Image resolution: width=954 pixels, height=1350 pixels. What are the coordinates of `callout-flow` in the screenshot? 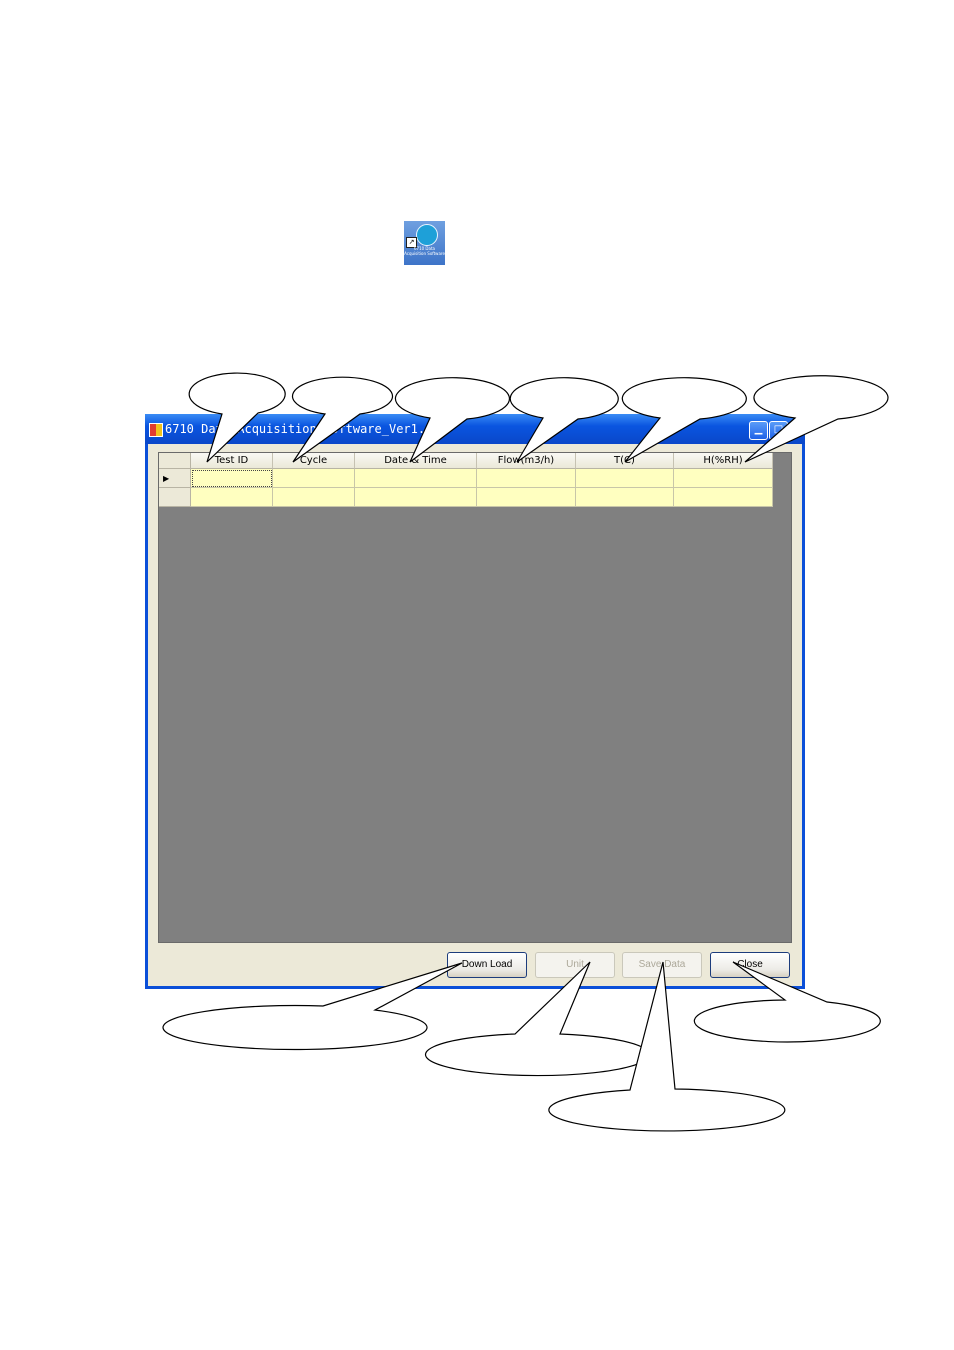 It's located at (564, 420).